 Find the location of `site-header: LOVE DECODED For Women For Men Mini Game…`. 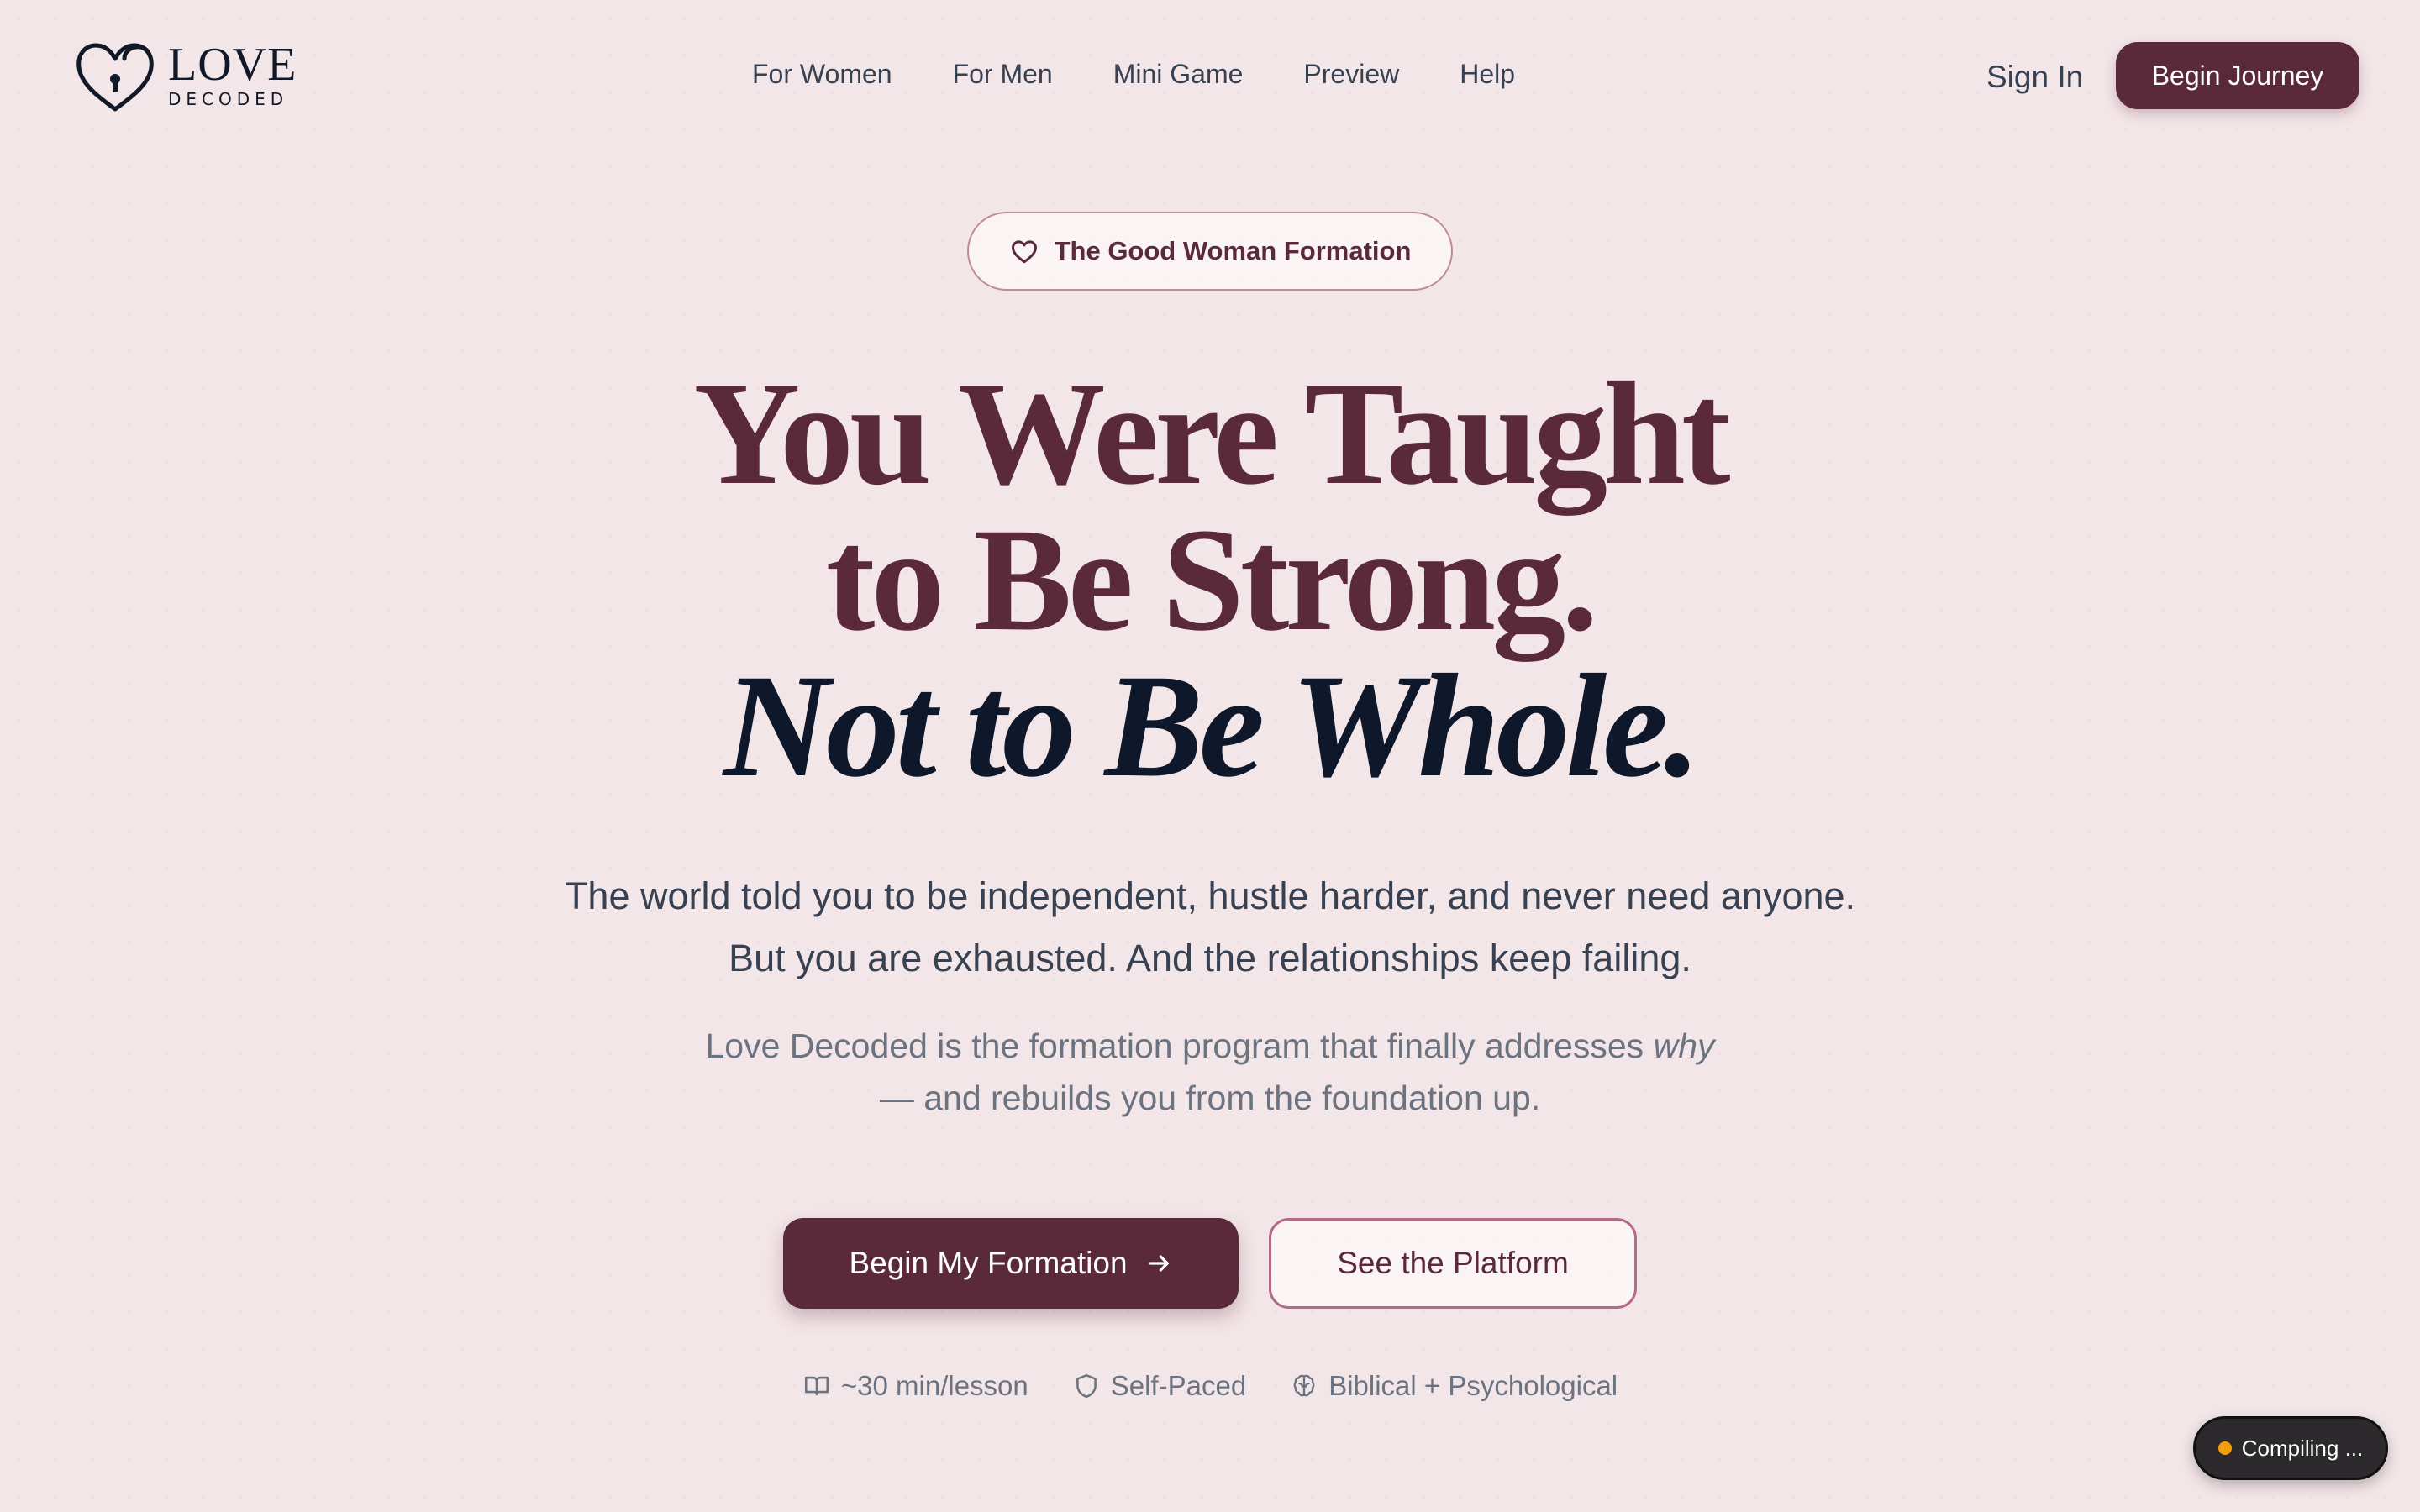

site-header: LOVE DECODED For Women For Men Mini Game… is located at coordinates (1210, 75).